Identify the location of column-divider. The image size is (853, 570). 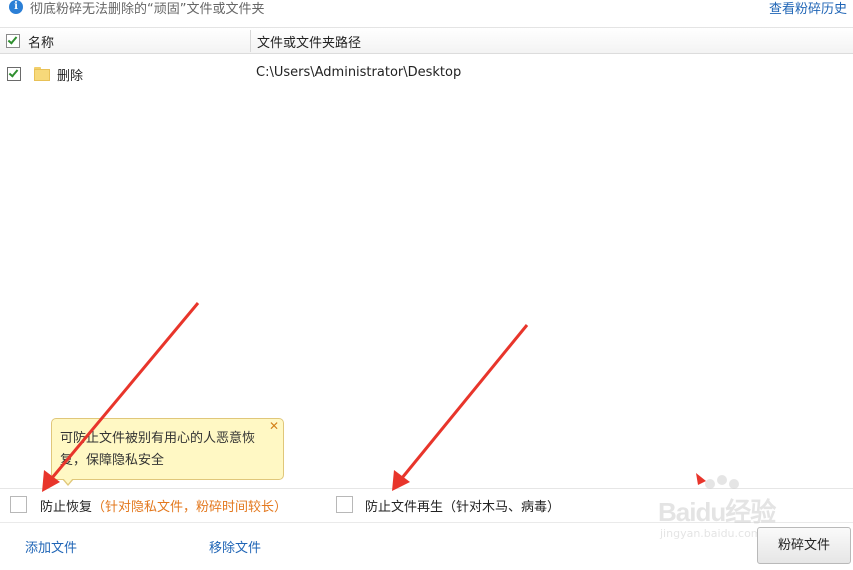
(250, 41).